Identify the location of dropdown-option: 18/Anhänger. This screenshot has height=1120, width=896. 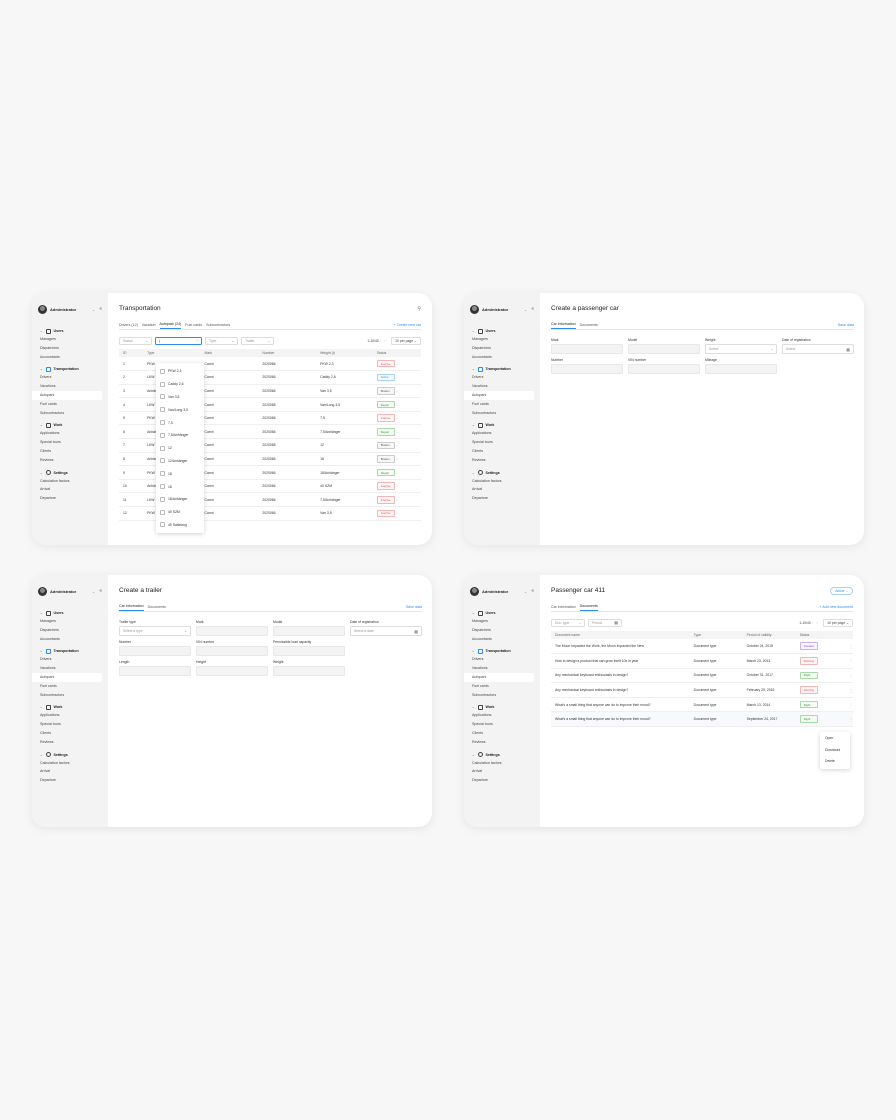
(180, 499).